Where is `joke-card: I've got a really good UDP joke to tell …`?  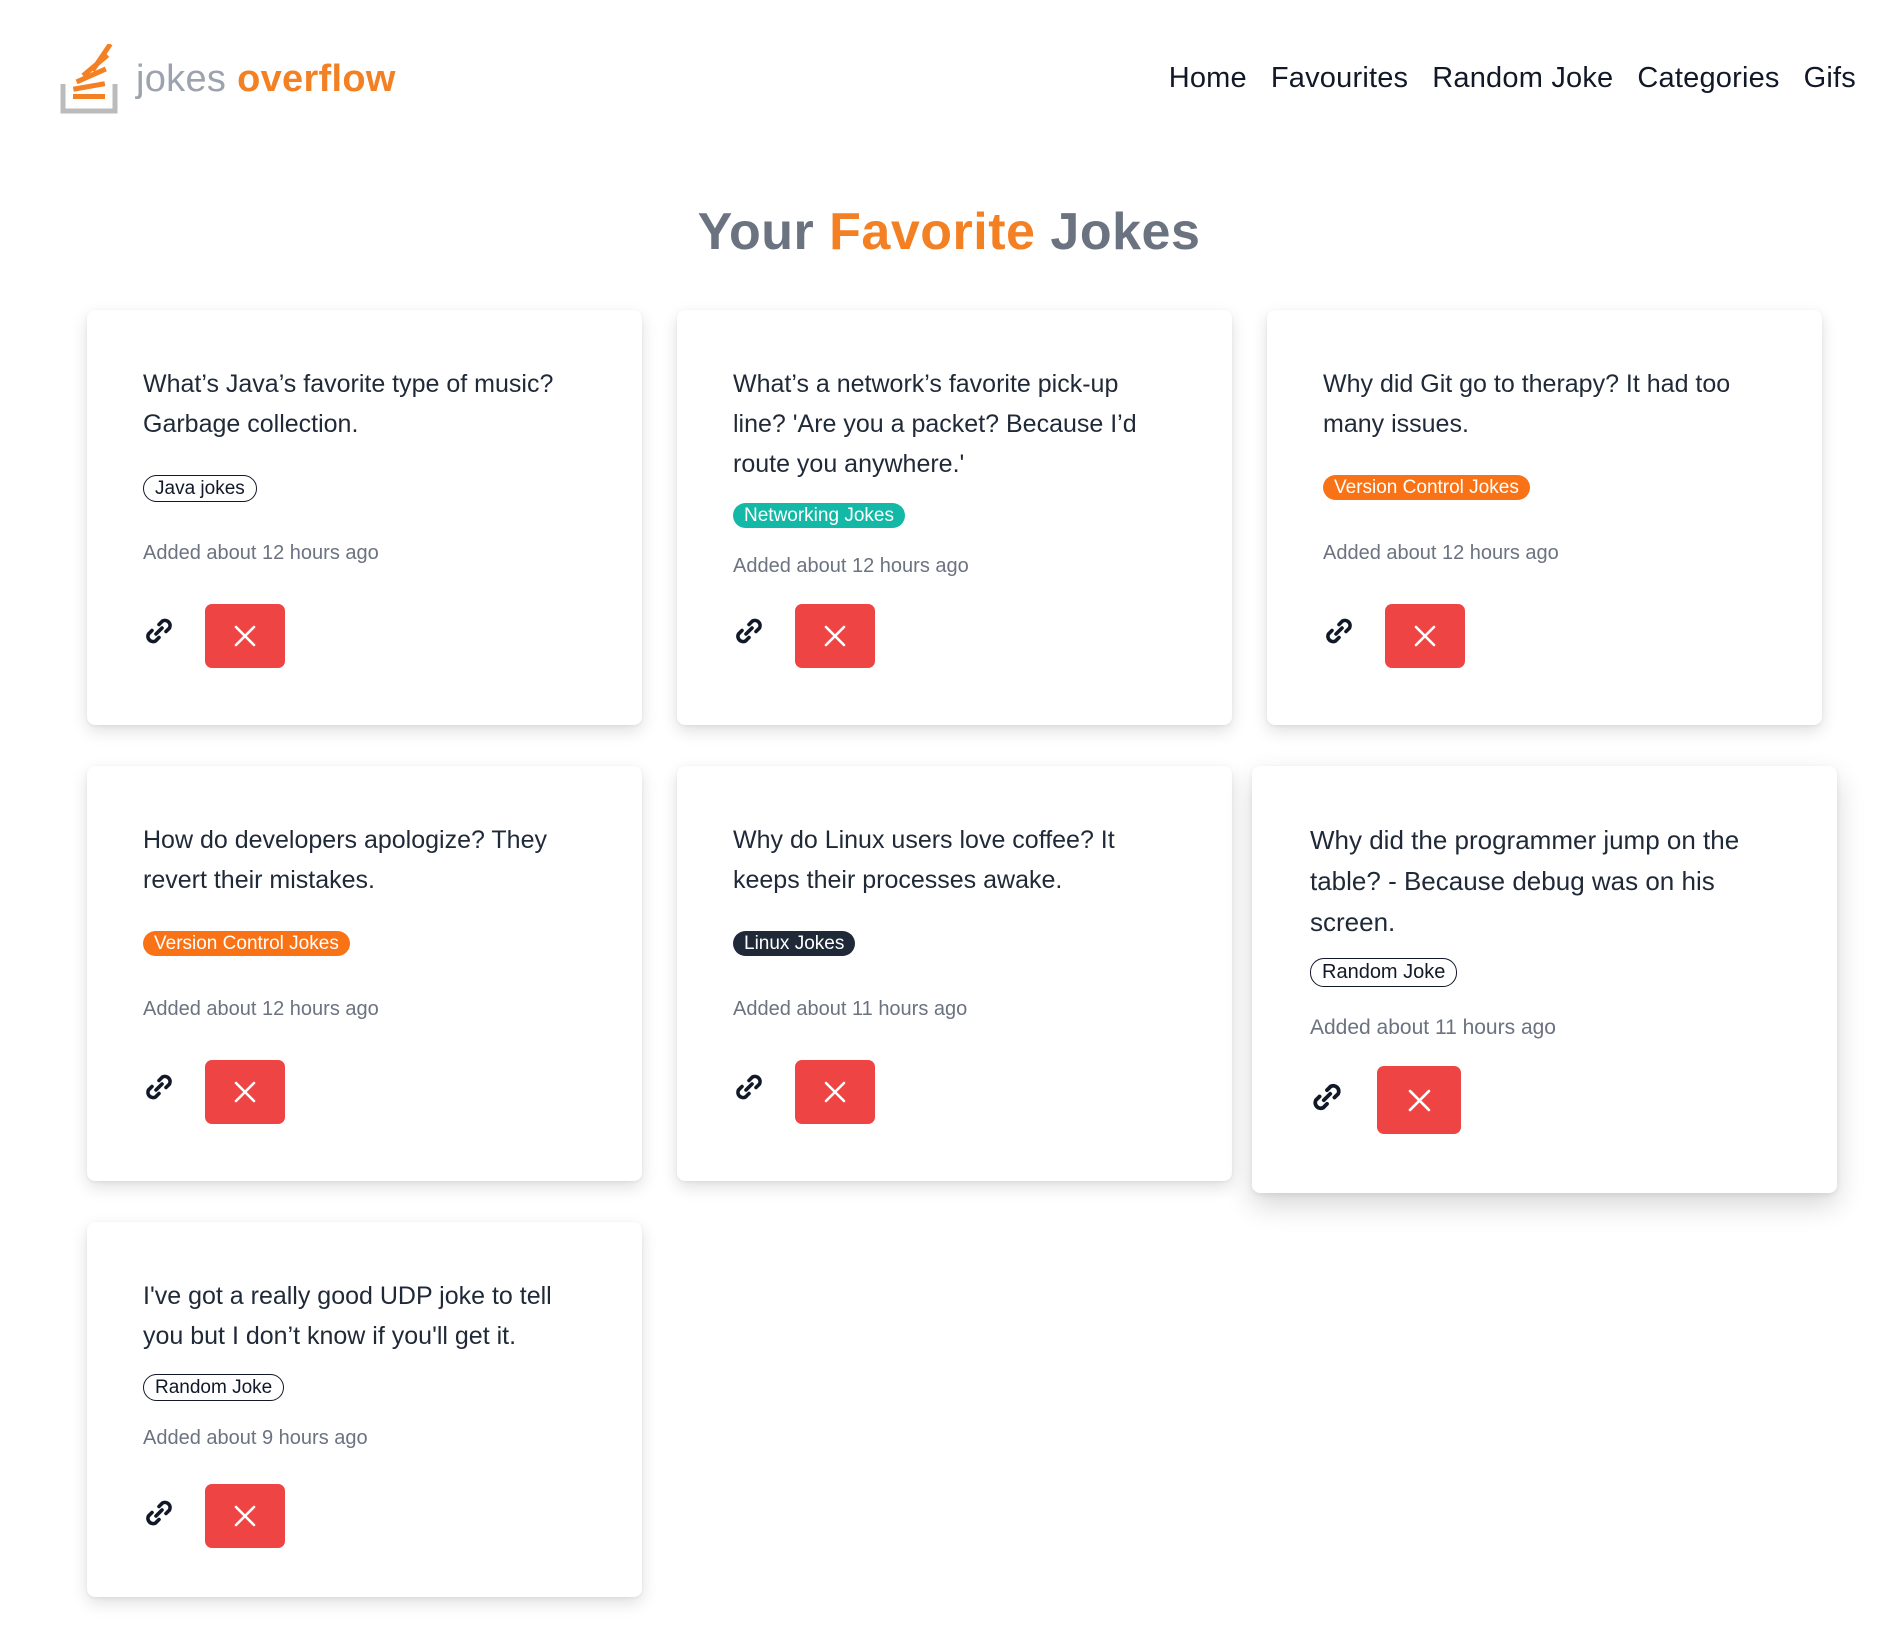 joke-card: I've got a really good UDP joke to tell … is located at coordinates (364, 1409).